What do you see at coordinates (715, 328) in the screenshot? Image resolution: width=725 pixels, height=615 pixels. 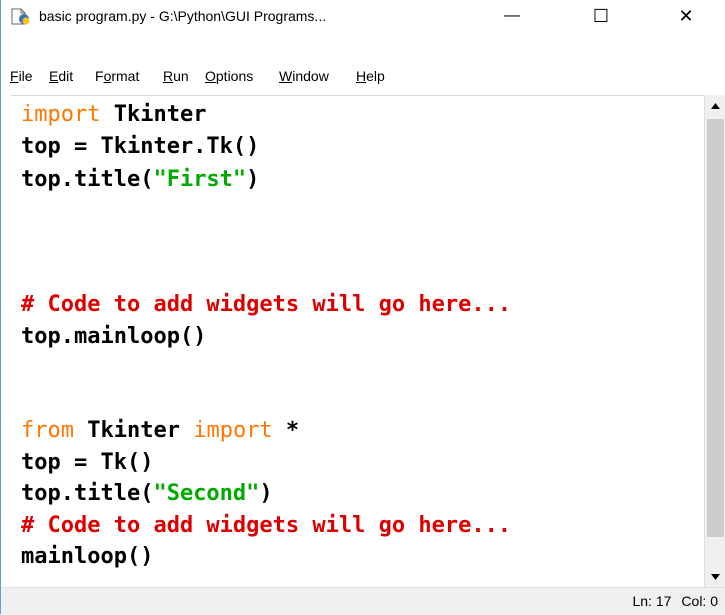 I see `scroll-thumb` at bounding box center [715, 328].